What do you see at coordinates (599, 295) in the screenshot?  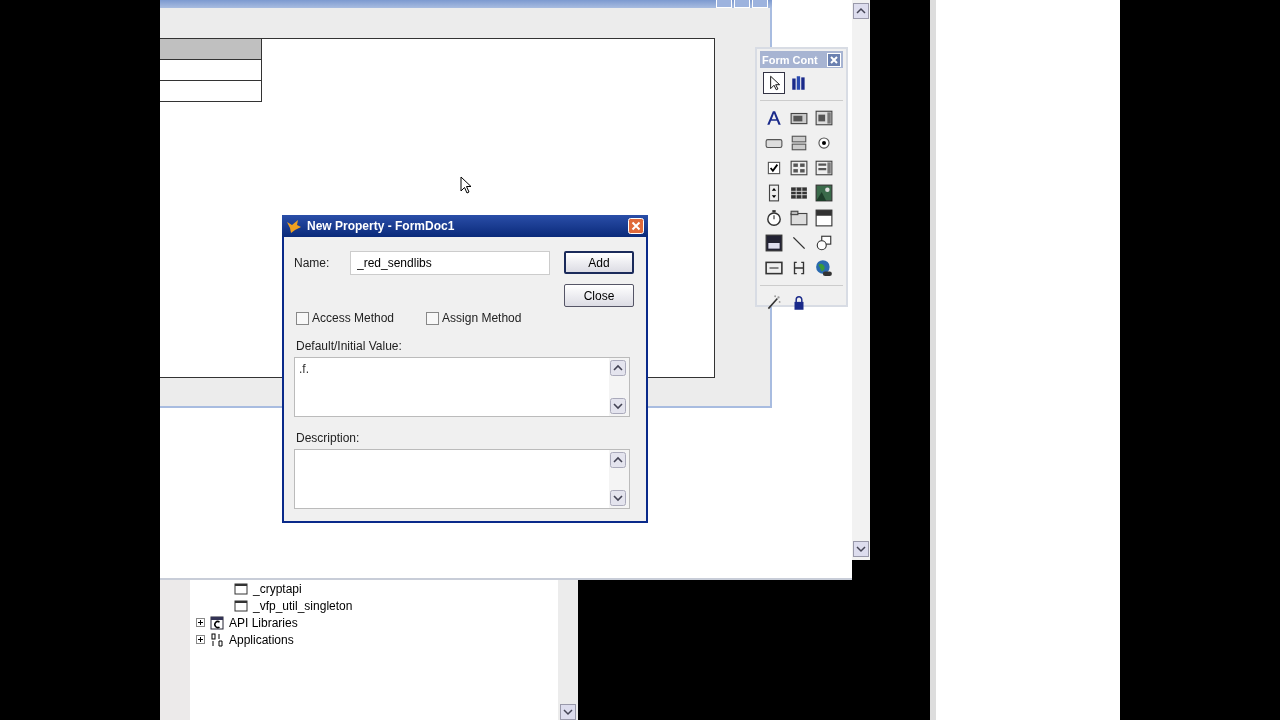 I see `close-button: Close` at bounding box center [599, 295].